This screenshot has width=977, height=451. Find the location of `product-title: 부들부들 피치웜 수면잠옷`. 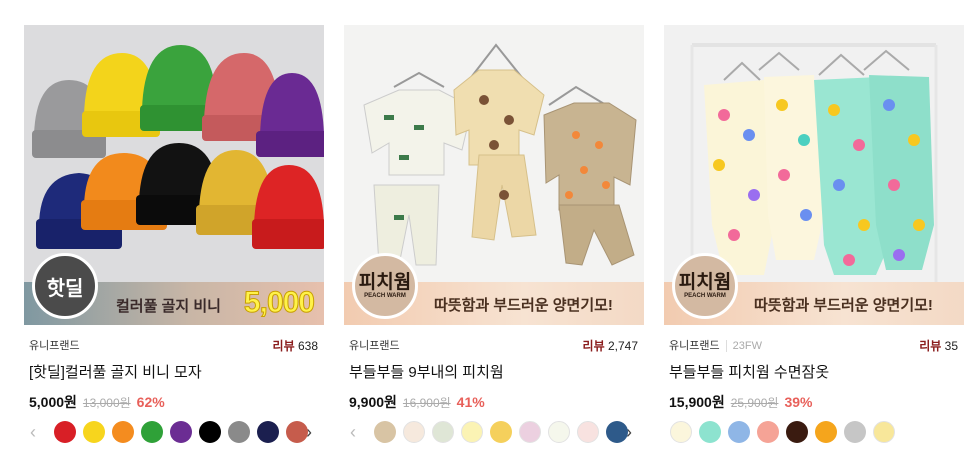

product-title: 부들부들 피치웜 수면잠옷 is located at coordinates (749, 371).